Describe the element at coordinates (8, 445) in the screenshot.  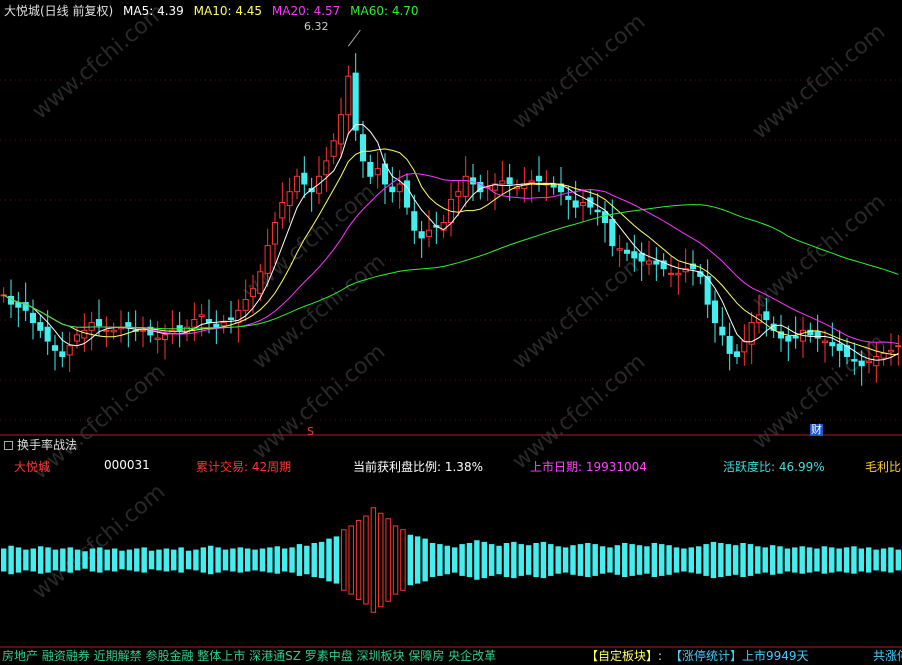
I see `collapse-box-icon` at that location.